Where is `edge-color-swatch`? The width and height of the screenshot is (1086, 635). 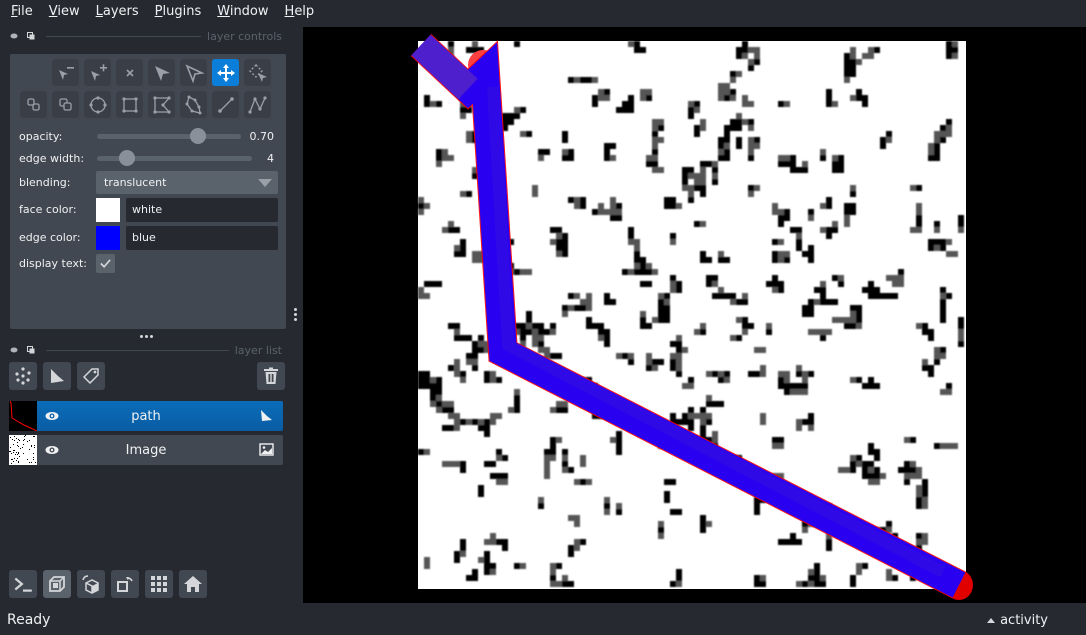
edge-color-swatch is located at coordinates (108, 238).